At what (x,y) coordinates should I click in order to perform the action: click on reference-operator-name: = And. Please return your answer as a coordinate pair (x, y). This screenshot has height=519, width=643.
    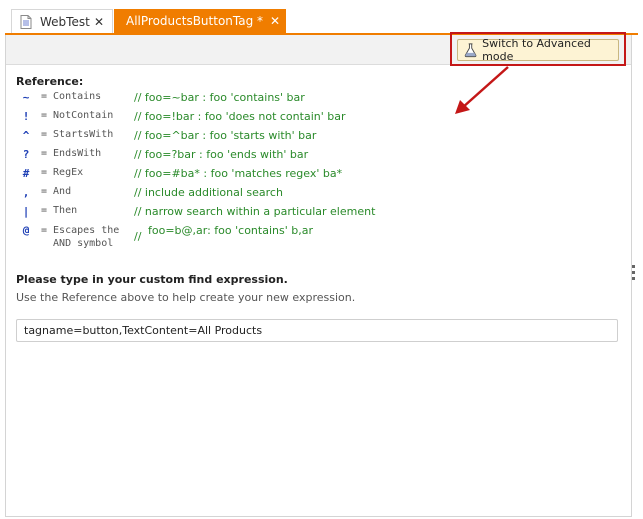
    Looking at the image, I should click on (56, 191).